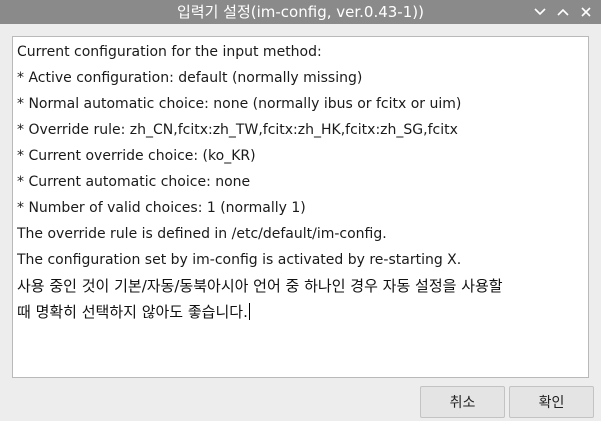  What do you see at coordinates (551, 402) in the screenshot?
I see `ok-button: 확인` at bounding box center [551, 402].